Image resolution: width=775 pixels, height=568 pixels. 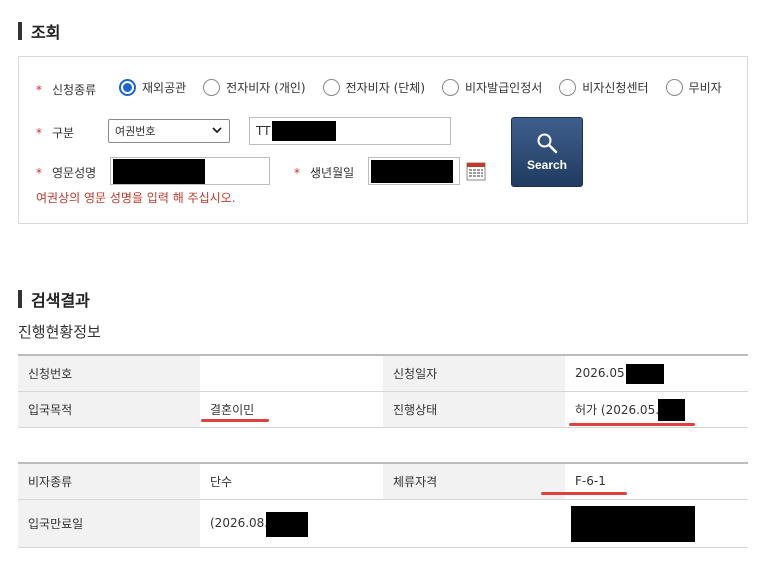 I want to click on table-row: 비자종류 단수 체류자격 F-6-1, so click(x=383, y=481).